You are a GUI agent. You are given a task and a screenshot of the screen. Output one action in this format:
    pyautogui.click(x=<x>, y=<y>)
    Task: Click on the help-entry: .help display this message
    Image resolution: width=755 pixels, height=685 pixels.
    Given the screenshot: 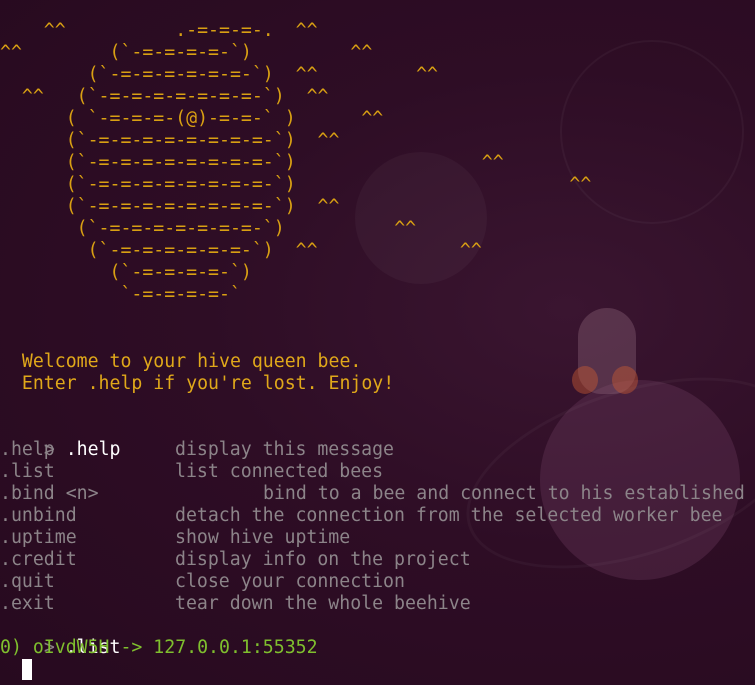 What is the action you would take?
    pyautogui.click(x=197, y=450)
    